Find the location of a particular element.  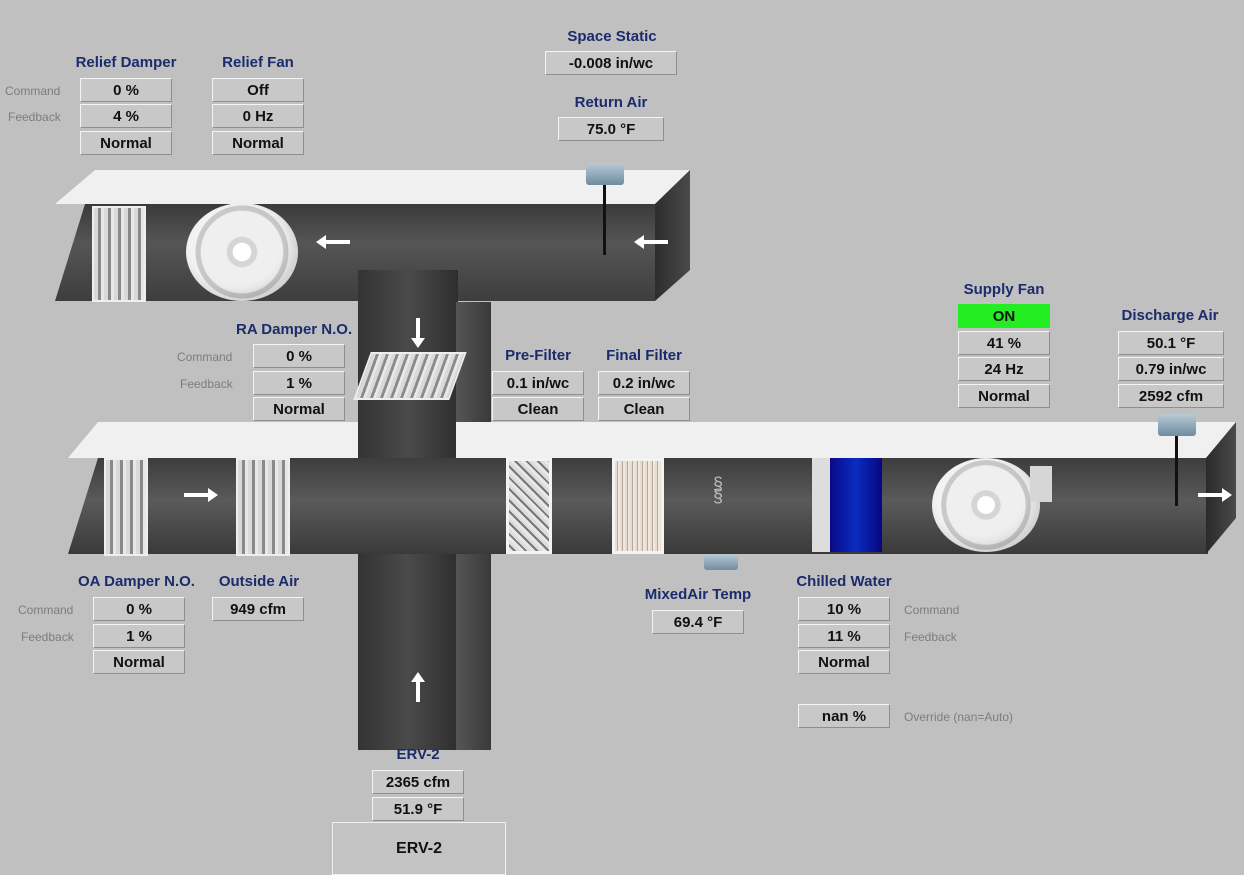

supply-fan-title: Supply Fan is located at coordinates (1004, 289).